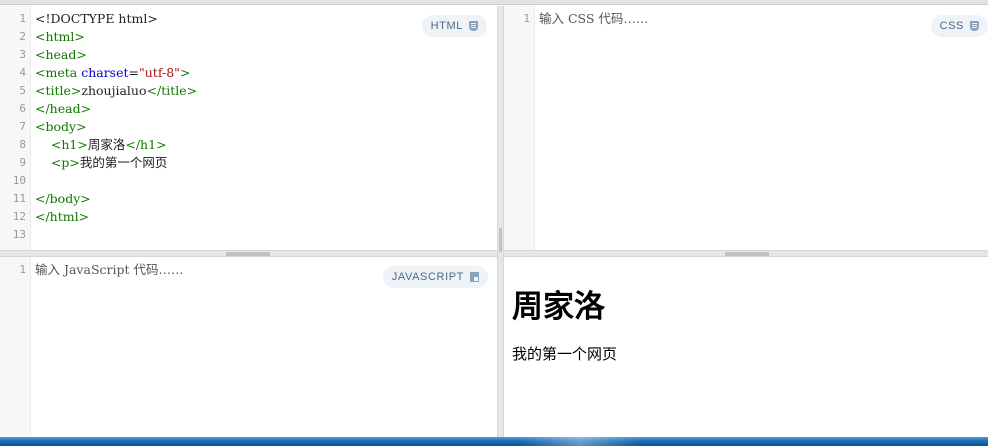  Describe the element at coordinates (519, 128) in the screenshot. I see `css-line-gutter: 1` at that location.